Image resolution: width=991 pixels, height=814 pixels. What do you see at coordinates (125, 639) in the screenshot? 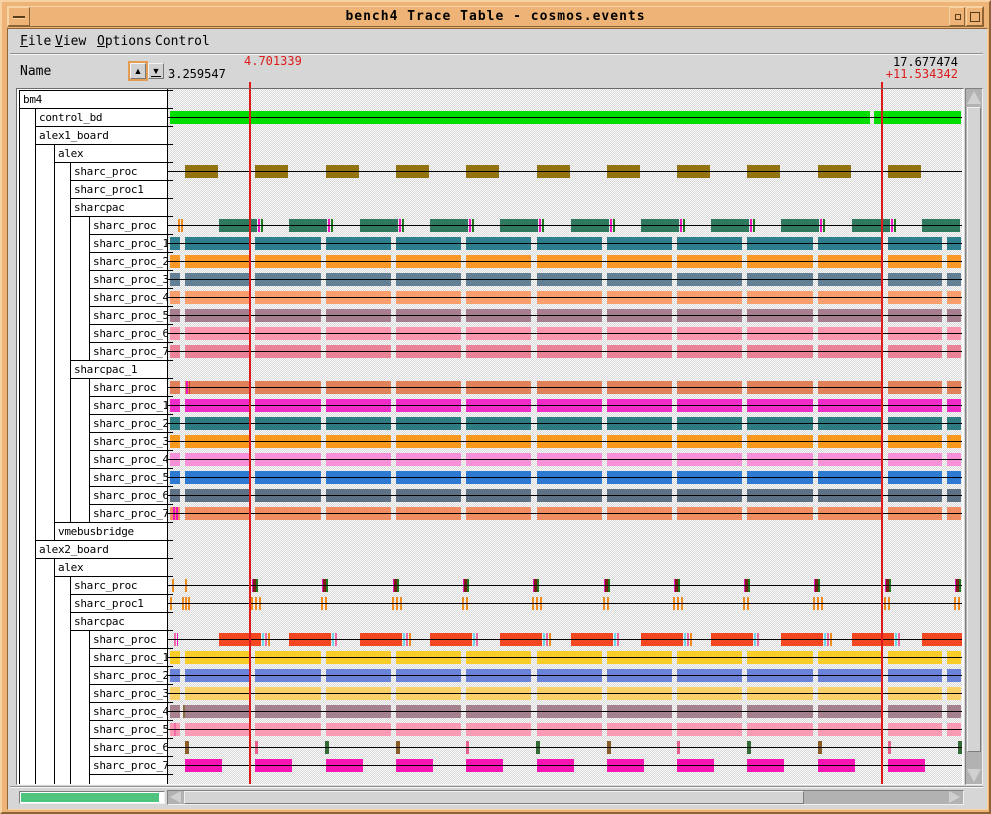
I see `tree-node-label: sharc_proc` at bounding box center [125, 639].